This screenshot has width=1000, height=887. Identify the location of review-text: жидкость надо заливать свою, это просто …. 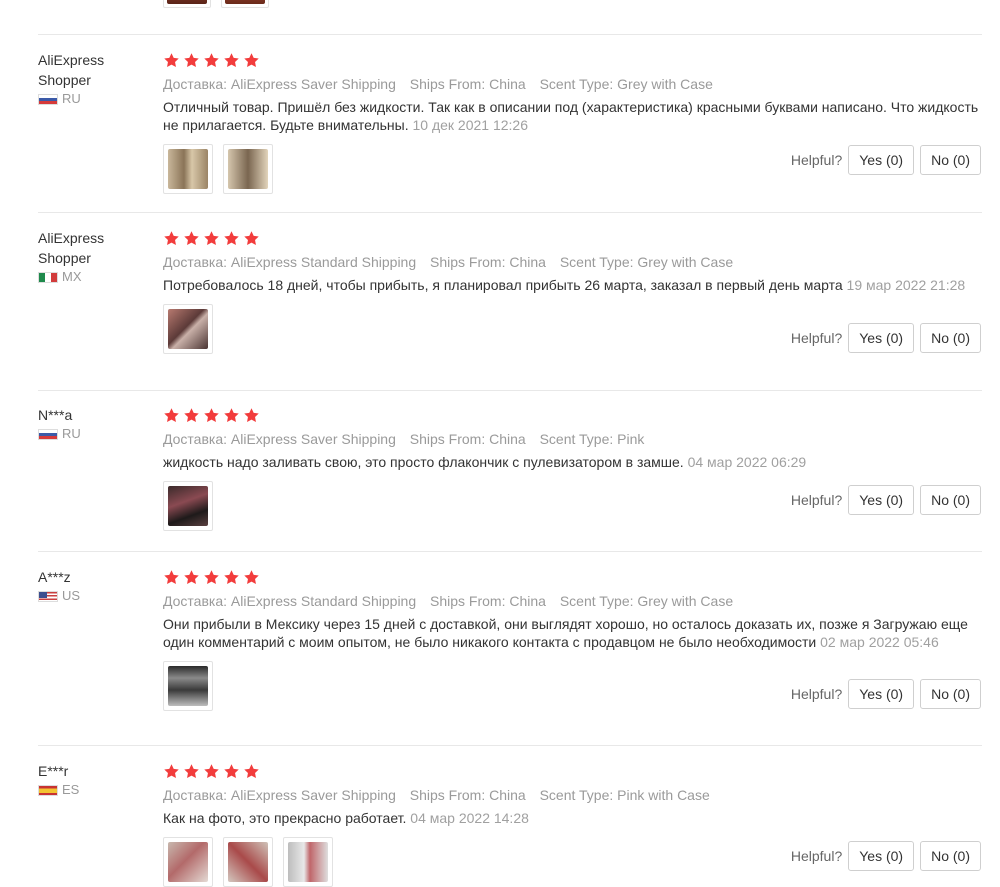
(572, 462).